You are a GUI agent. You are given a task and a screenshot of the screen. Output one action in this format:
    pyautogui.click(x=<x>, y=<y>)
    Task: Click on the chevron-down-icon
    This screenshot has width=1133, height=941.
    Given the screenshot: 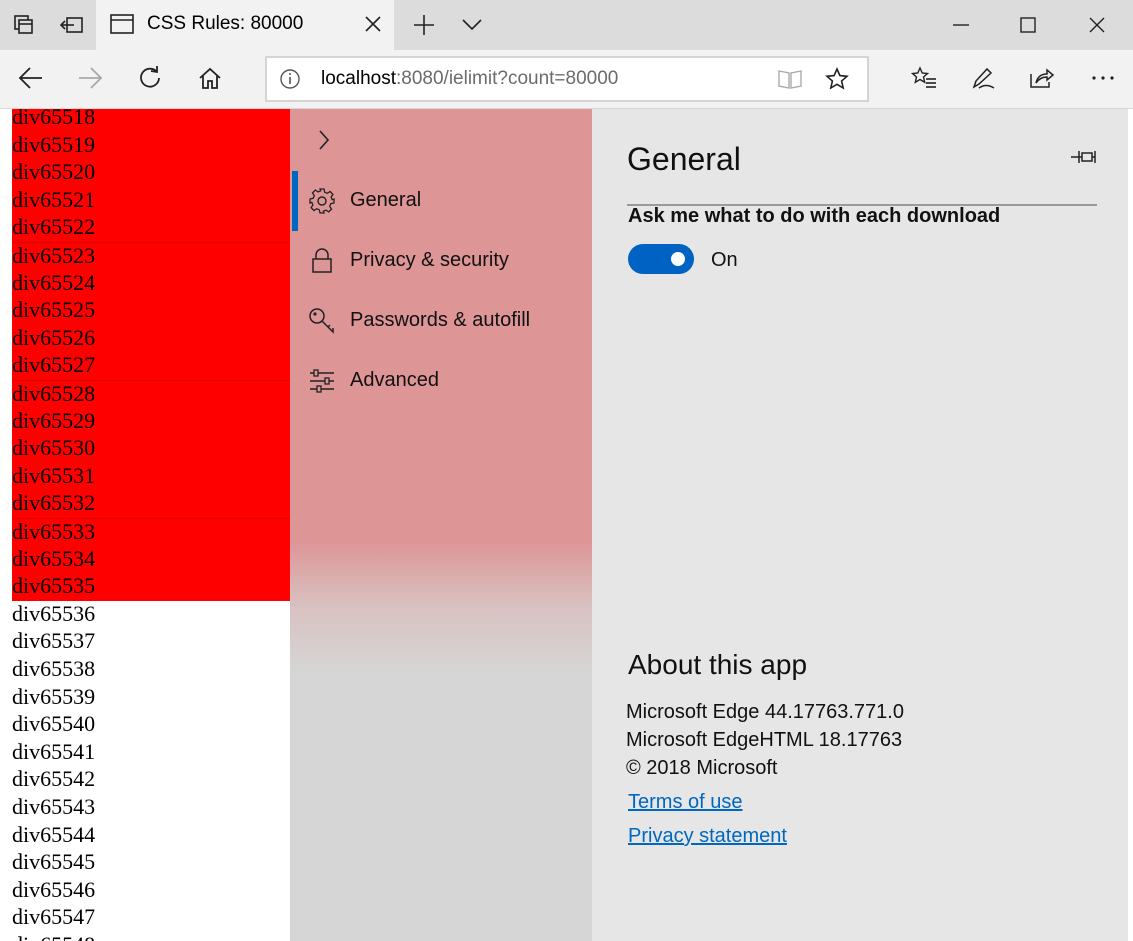 What is the action you would take?
    pyautogui.click(x=472, y=25)
    